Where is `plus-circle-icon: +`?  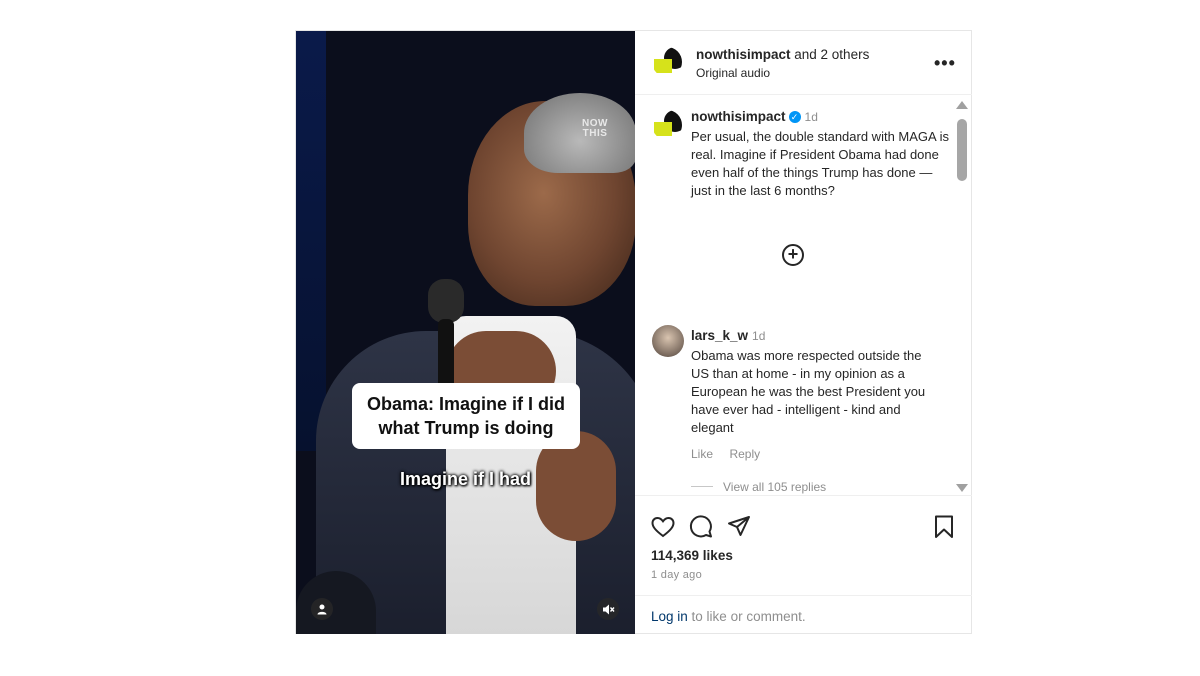
plus-circle-icon: + is located at coordinates (793, 254).